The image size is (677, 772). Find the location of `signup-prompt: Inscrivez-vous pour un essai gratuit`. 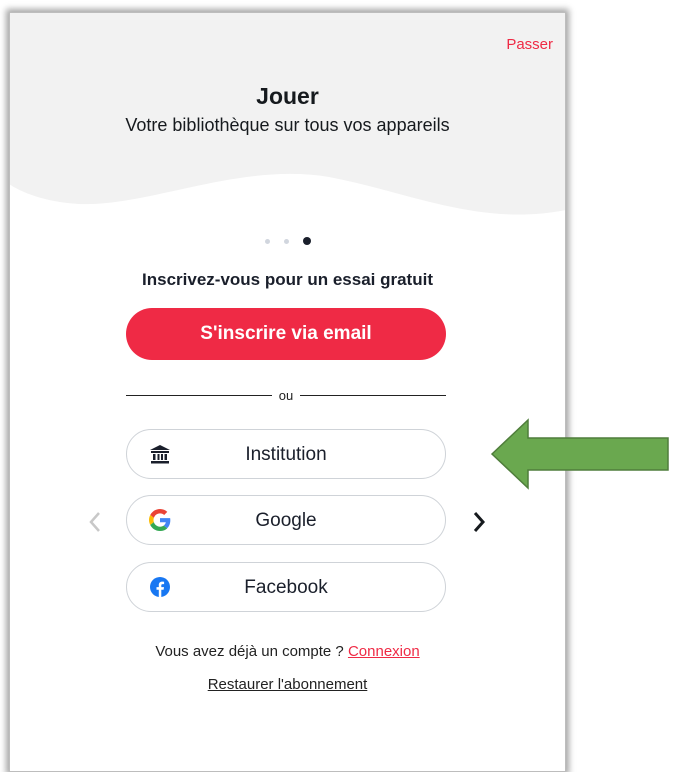

signup-prompt: Inscrivez-vous pour un essai gratuit is located at coordinates (287, 279).